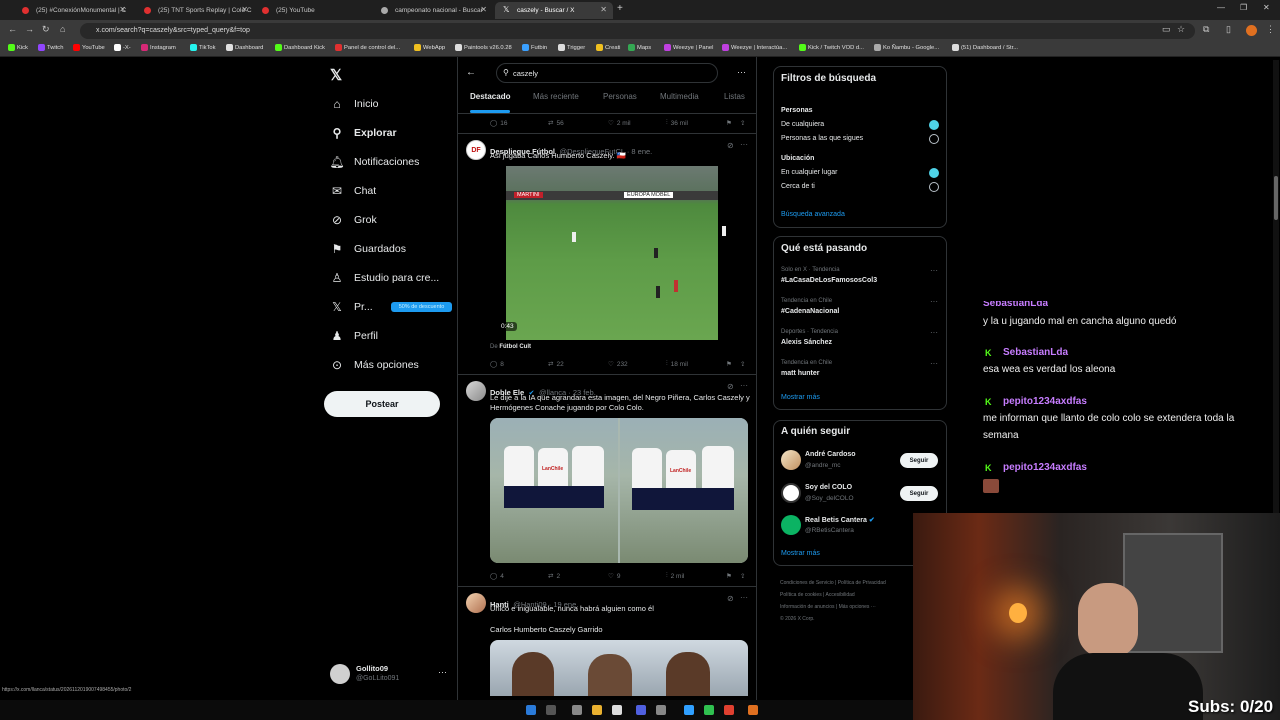 The image size is (1280, 720). What do you see at coordinates (429, 47) in the screenshot?
I see `bookmark-item: WebApp` at bounding box center [429, 47].